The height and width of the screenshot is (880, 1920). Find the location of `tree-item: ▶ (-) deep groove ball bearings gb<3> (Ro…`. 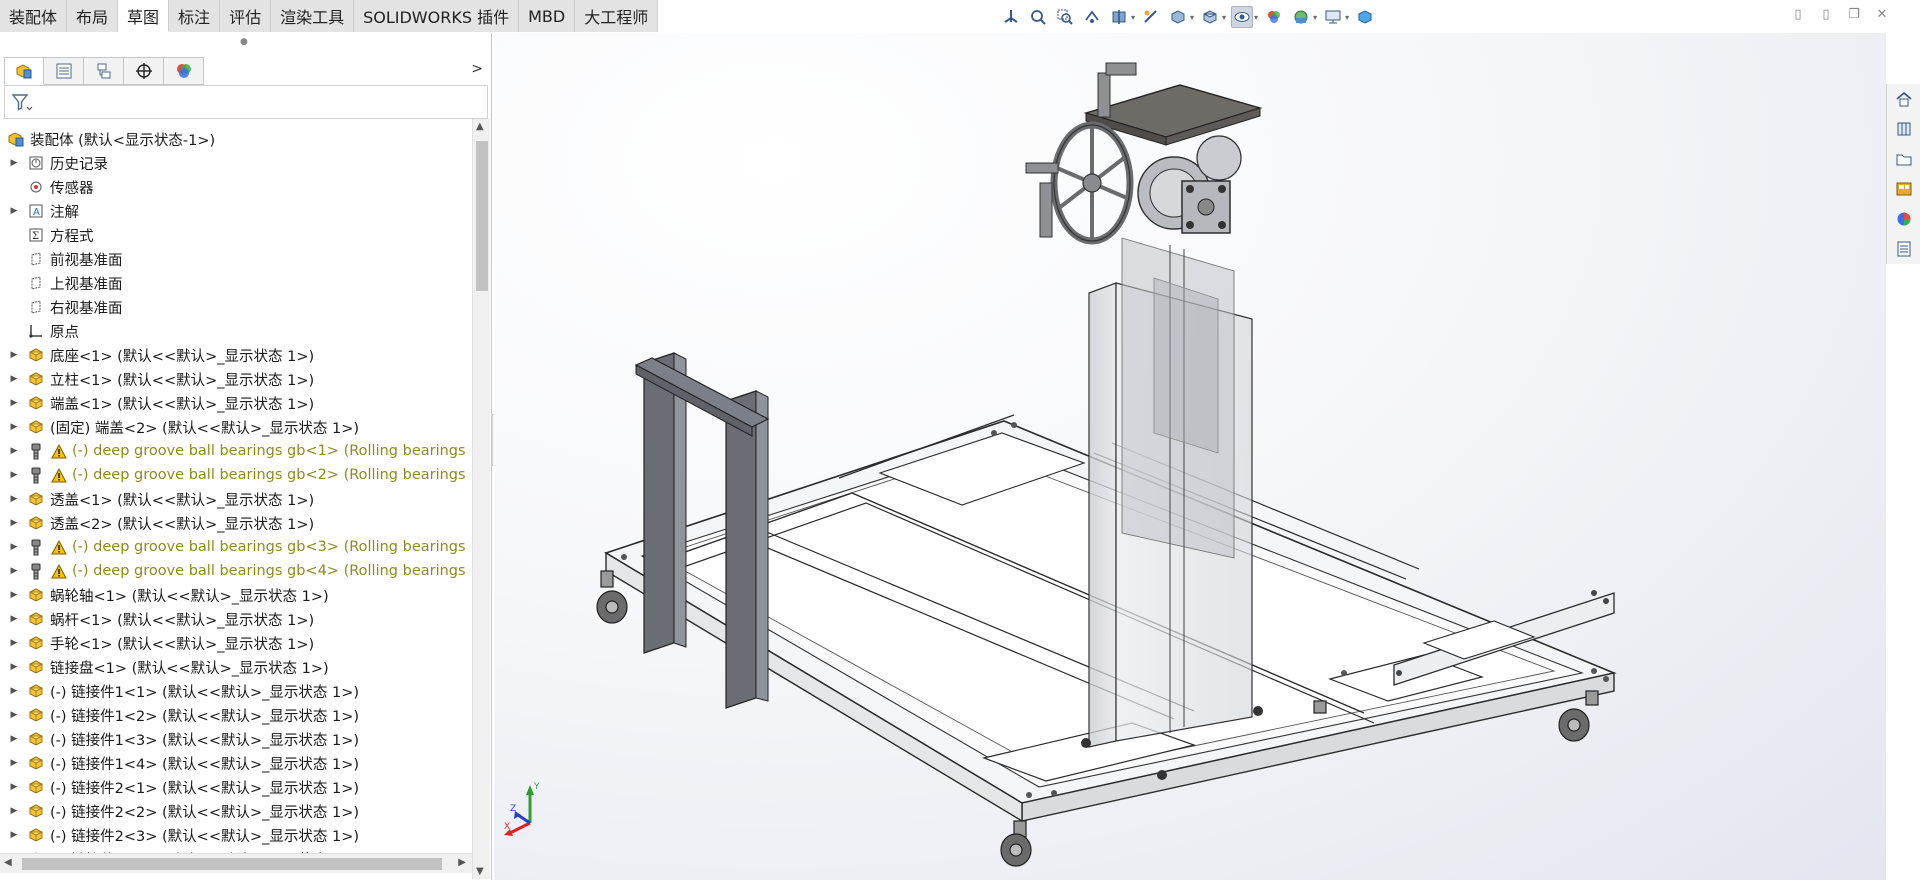

tree-item: ▶ (-) deep groove ball bearings gb<3> (Ro… is located at coordinates (236, 547).